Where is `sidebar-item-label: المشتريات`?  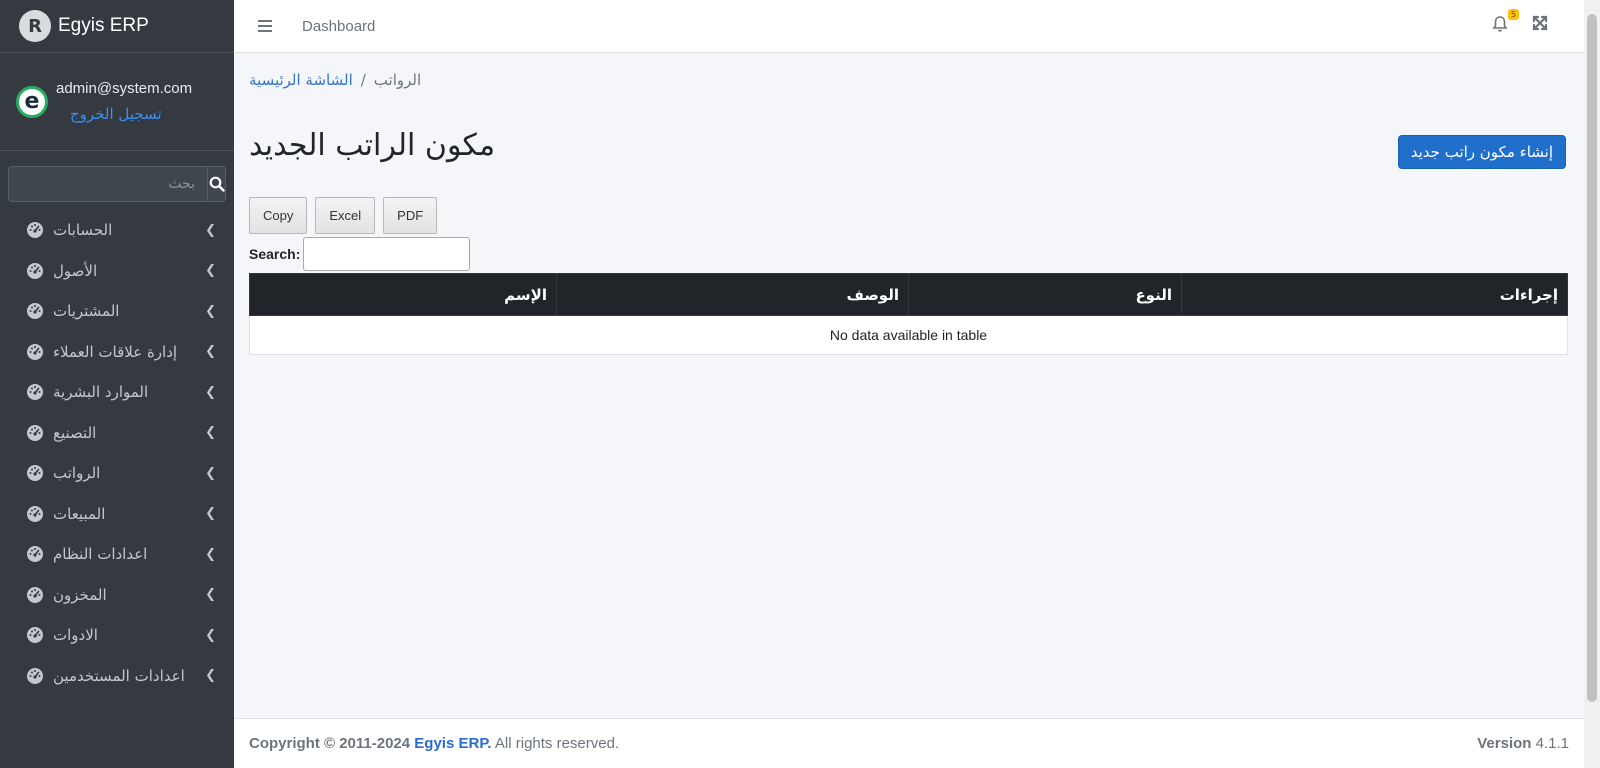
sidebar-item-label: المشتريات is located at coordinates (86, 311).